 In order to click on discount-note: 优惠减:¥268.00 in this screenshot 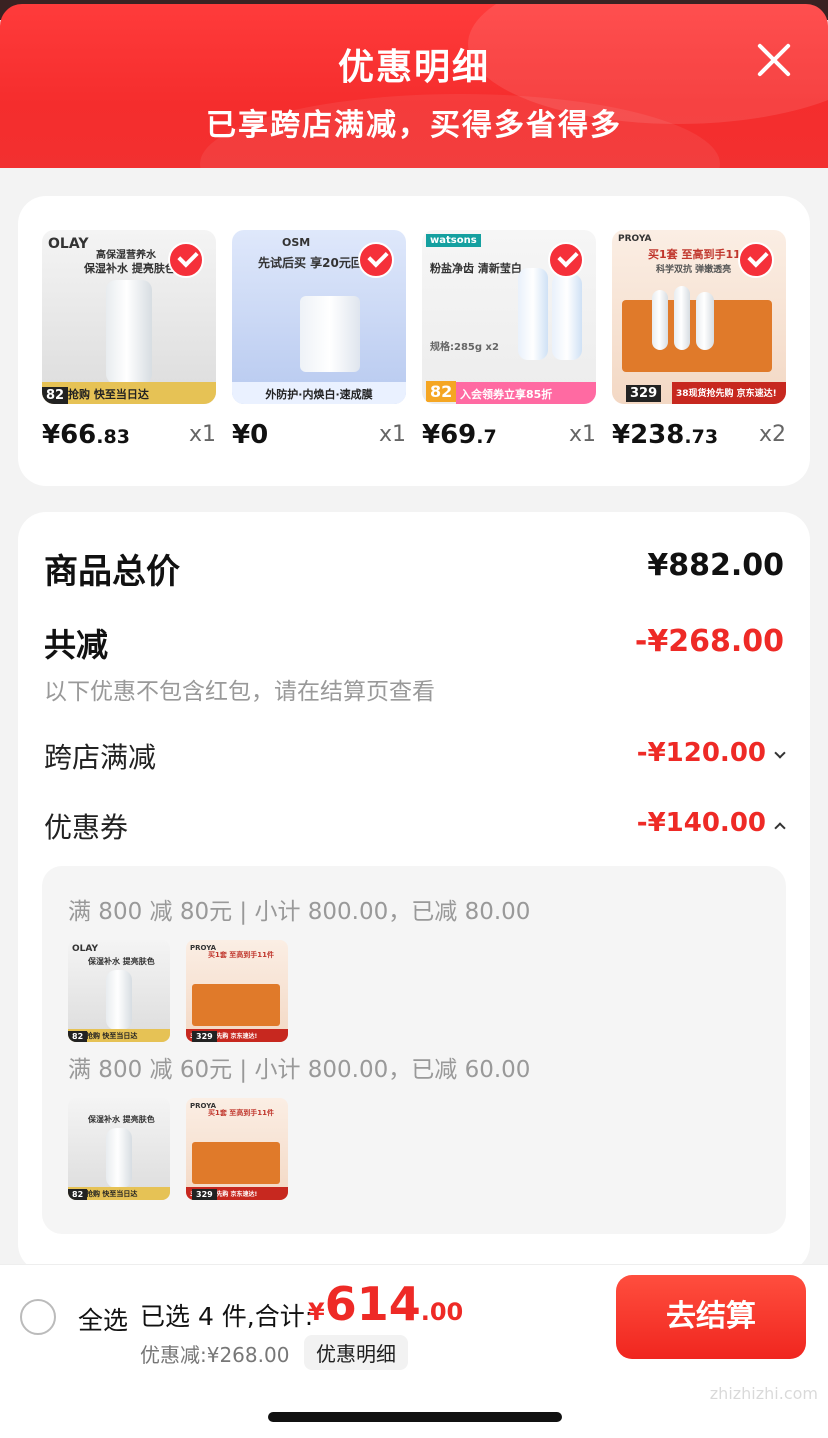, I will do `click(215, 1355)`.